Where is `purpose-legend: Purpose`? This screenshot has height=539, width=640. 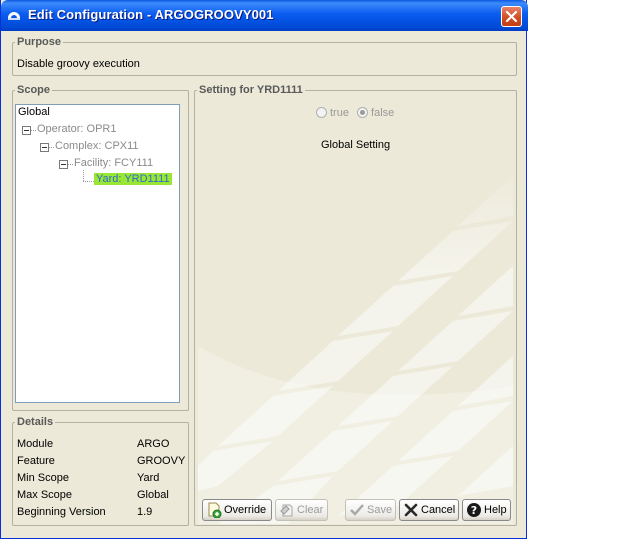
purpose-legend: Purpose is located at coordinates (39, 42).